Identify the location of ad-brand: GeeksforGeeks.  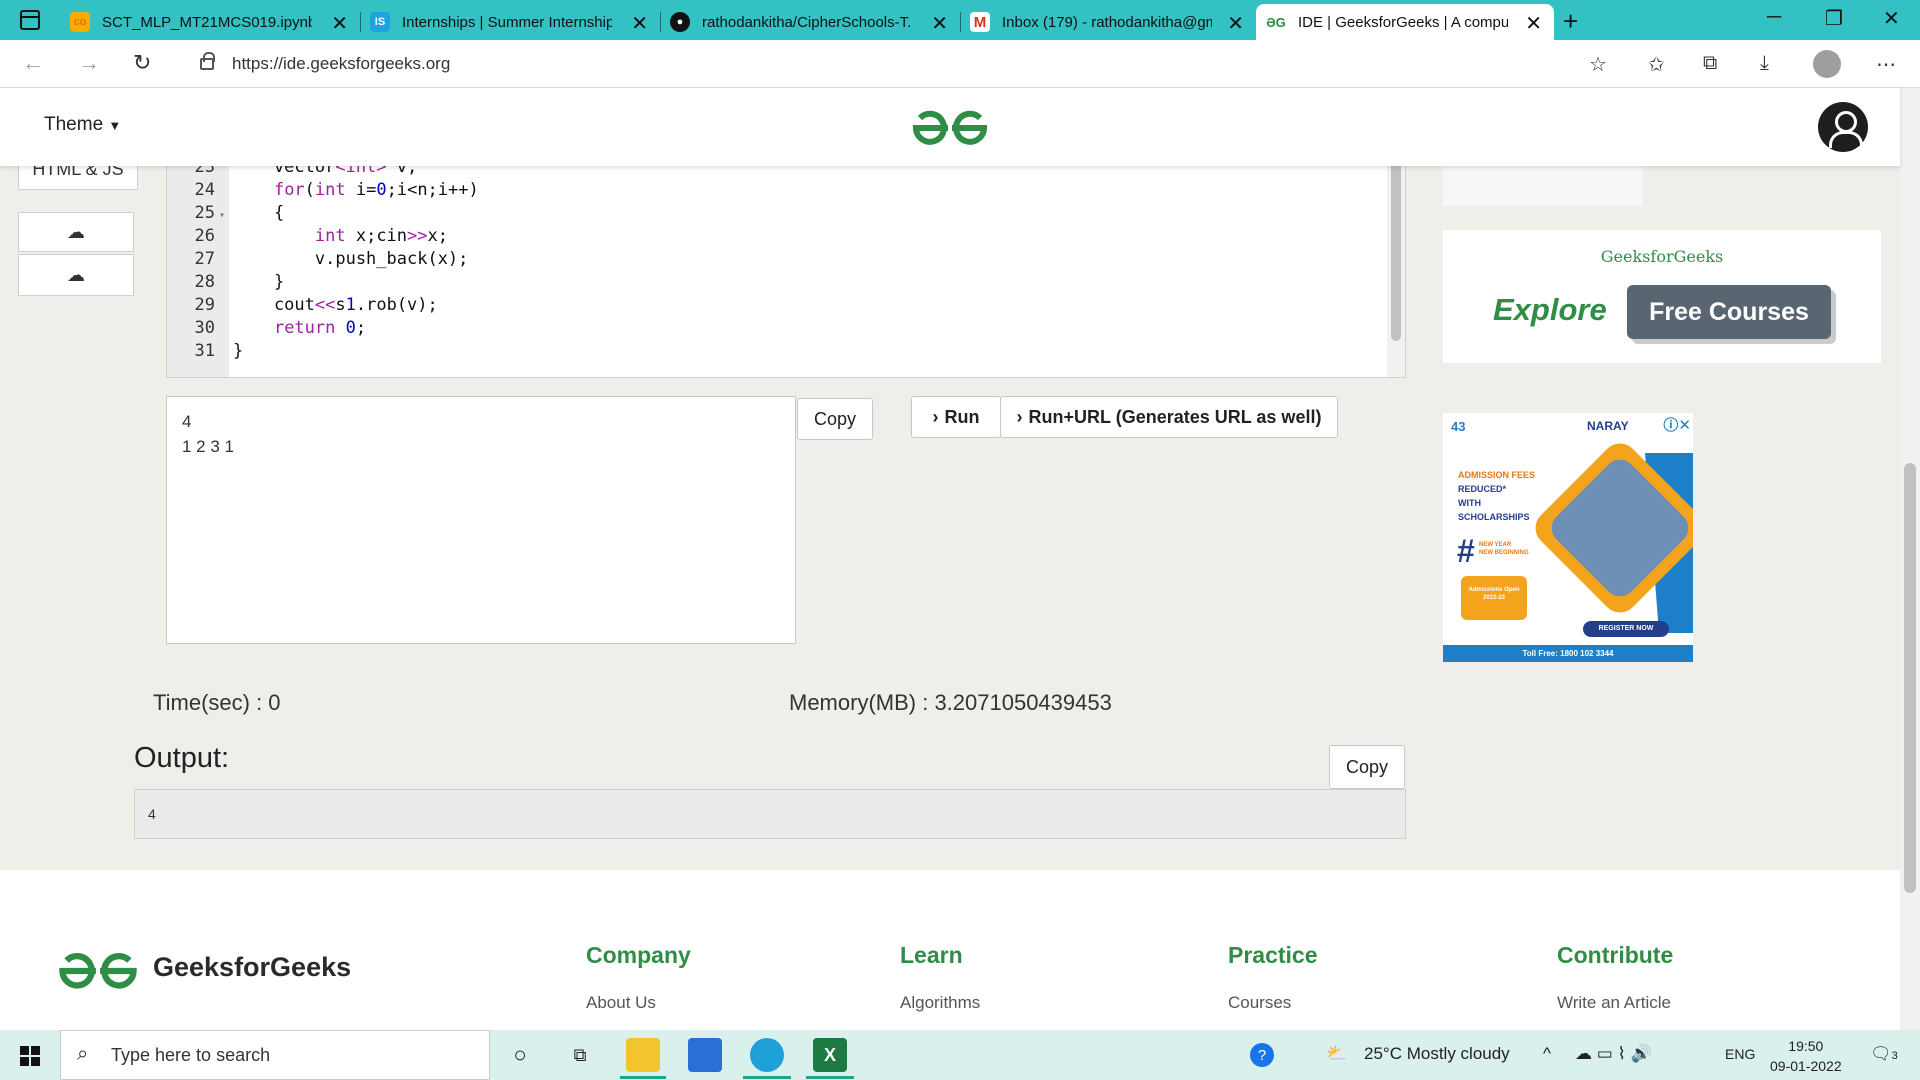
(1662, 256).